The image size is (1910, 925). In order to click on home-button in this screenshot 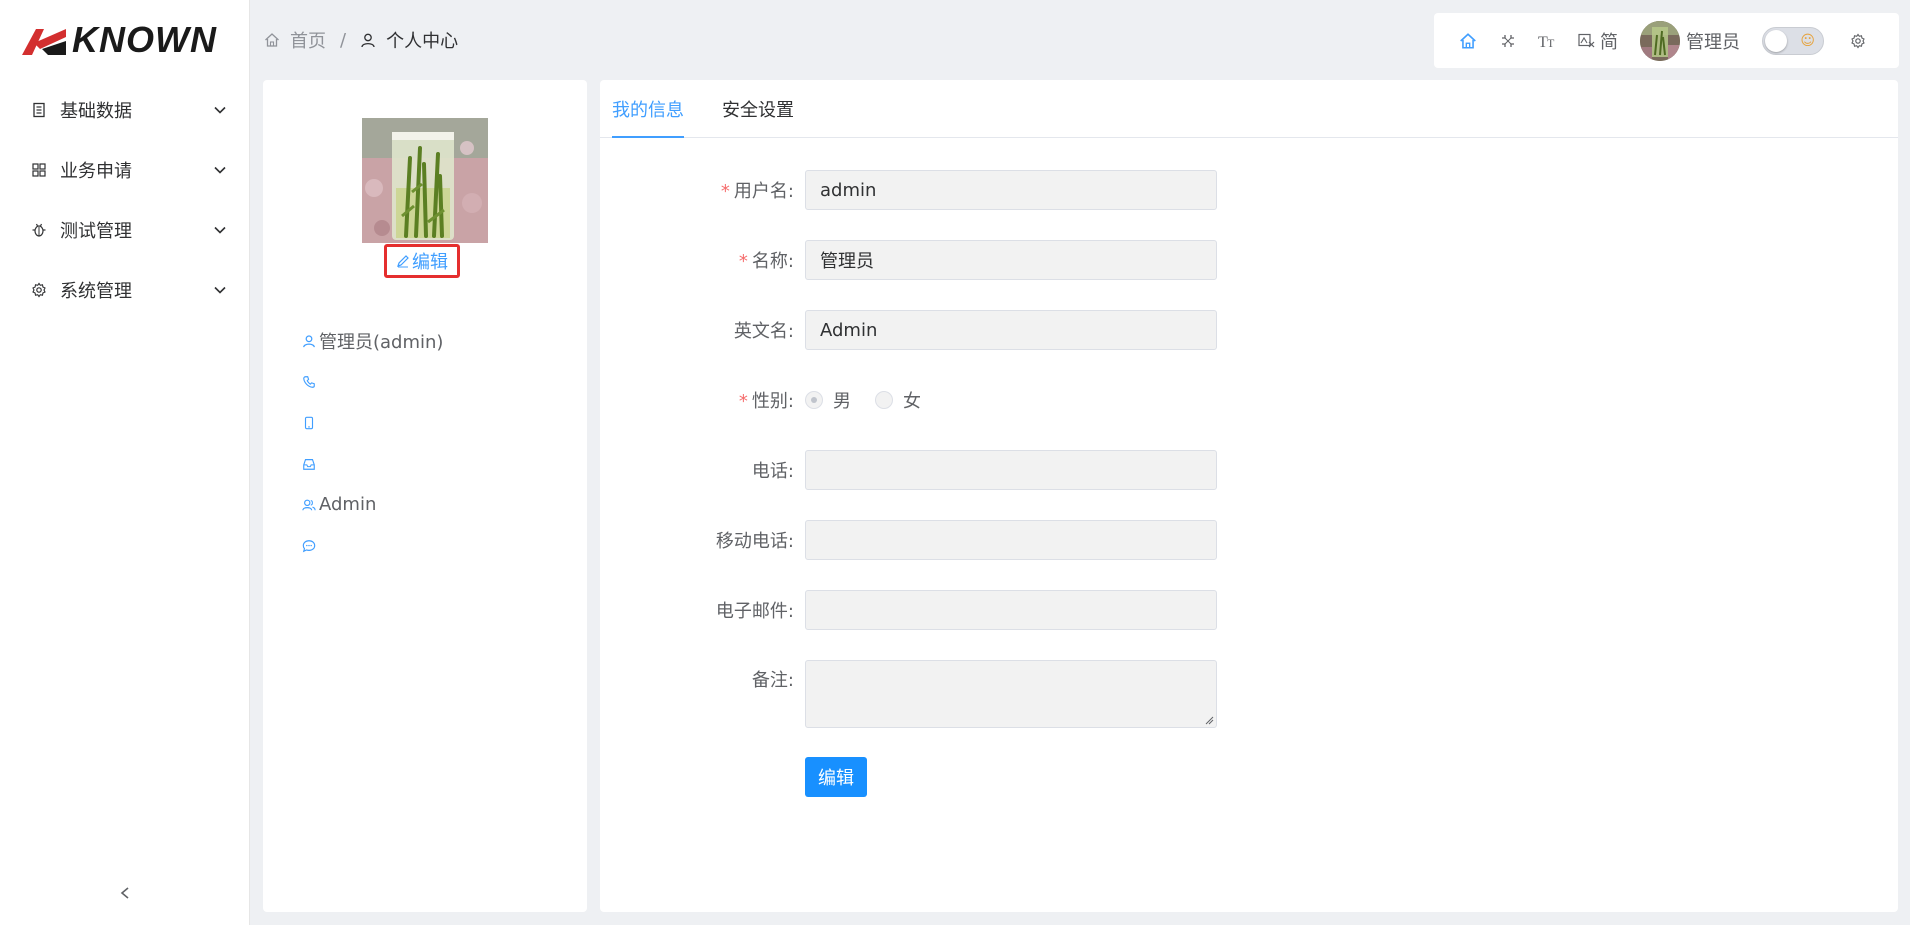, I will do `click(1468, 41)`.